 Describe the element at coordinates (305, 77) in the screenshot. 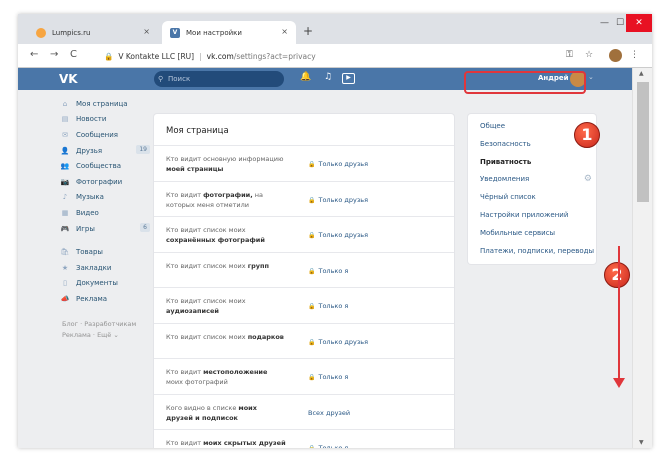

I see `bell-icon: 🔔` at that location.